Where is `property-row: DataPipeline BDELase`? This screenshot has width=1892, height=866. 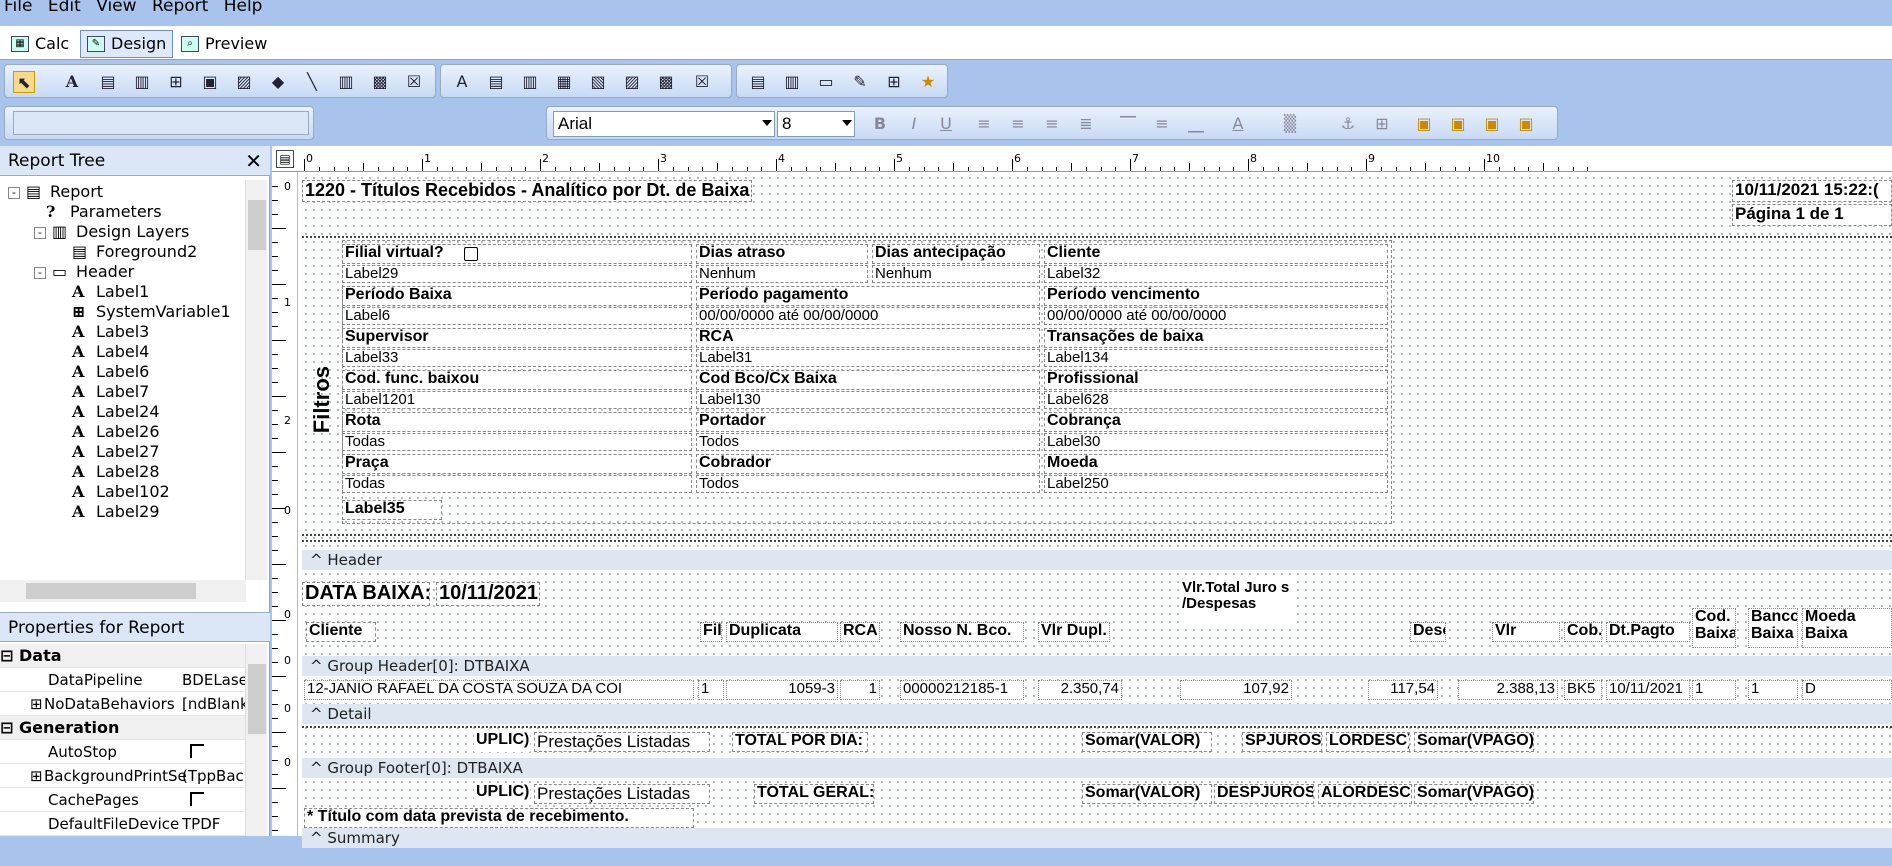
property-row: DataPipeline BDELase is located at coordinates (124, 680).